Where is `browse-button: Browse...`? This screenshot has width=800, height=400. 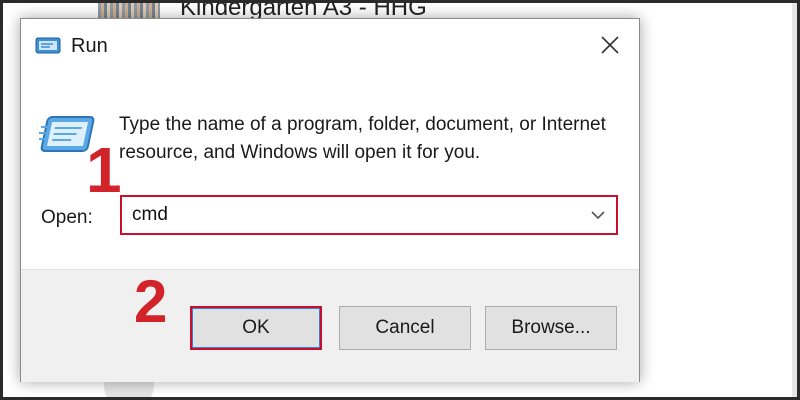 browse-button: Browse... is located at coordinates (551, 328).